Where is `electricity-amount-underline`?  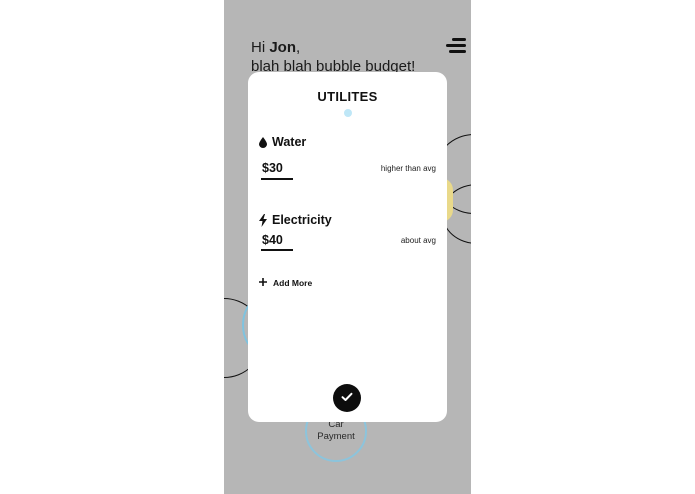
electricity-amount-underline is located at coordinates (277, 250).